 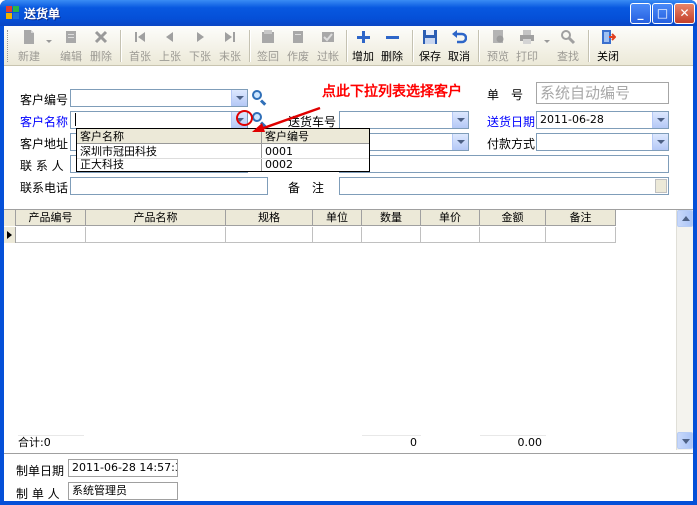 What do you see at coordinates (51, 218) in the screenshot?
I see `col-product-code: 产品编号` at bounding box center [51, 218].